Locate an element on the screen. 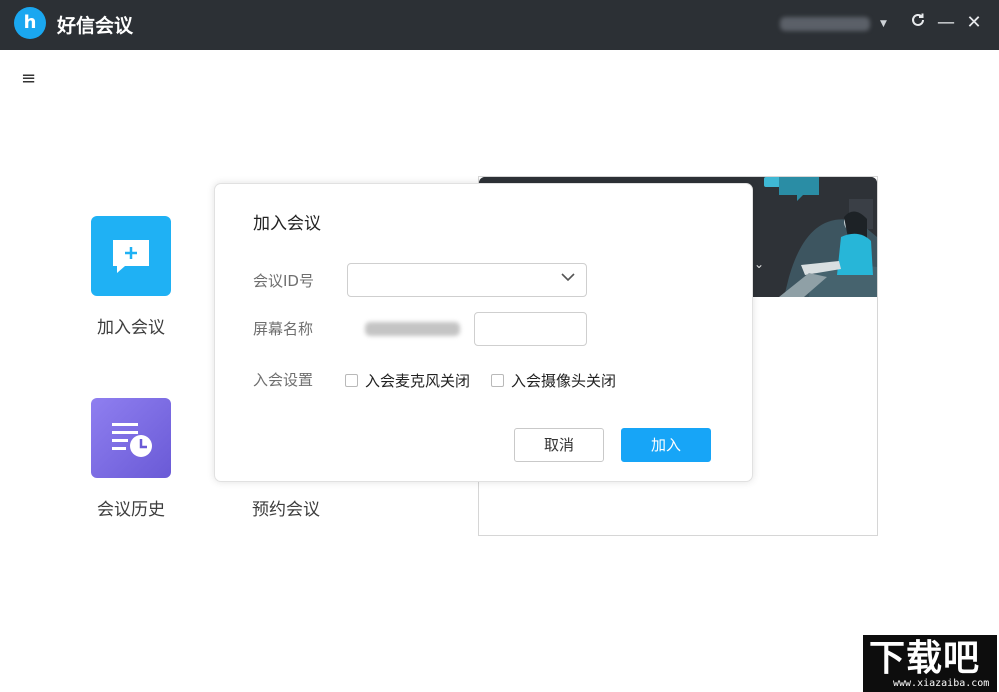 This screenshot has height=692, width=999. app-title: 好信会议 is located at coordinates (95, 26).